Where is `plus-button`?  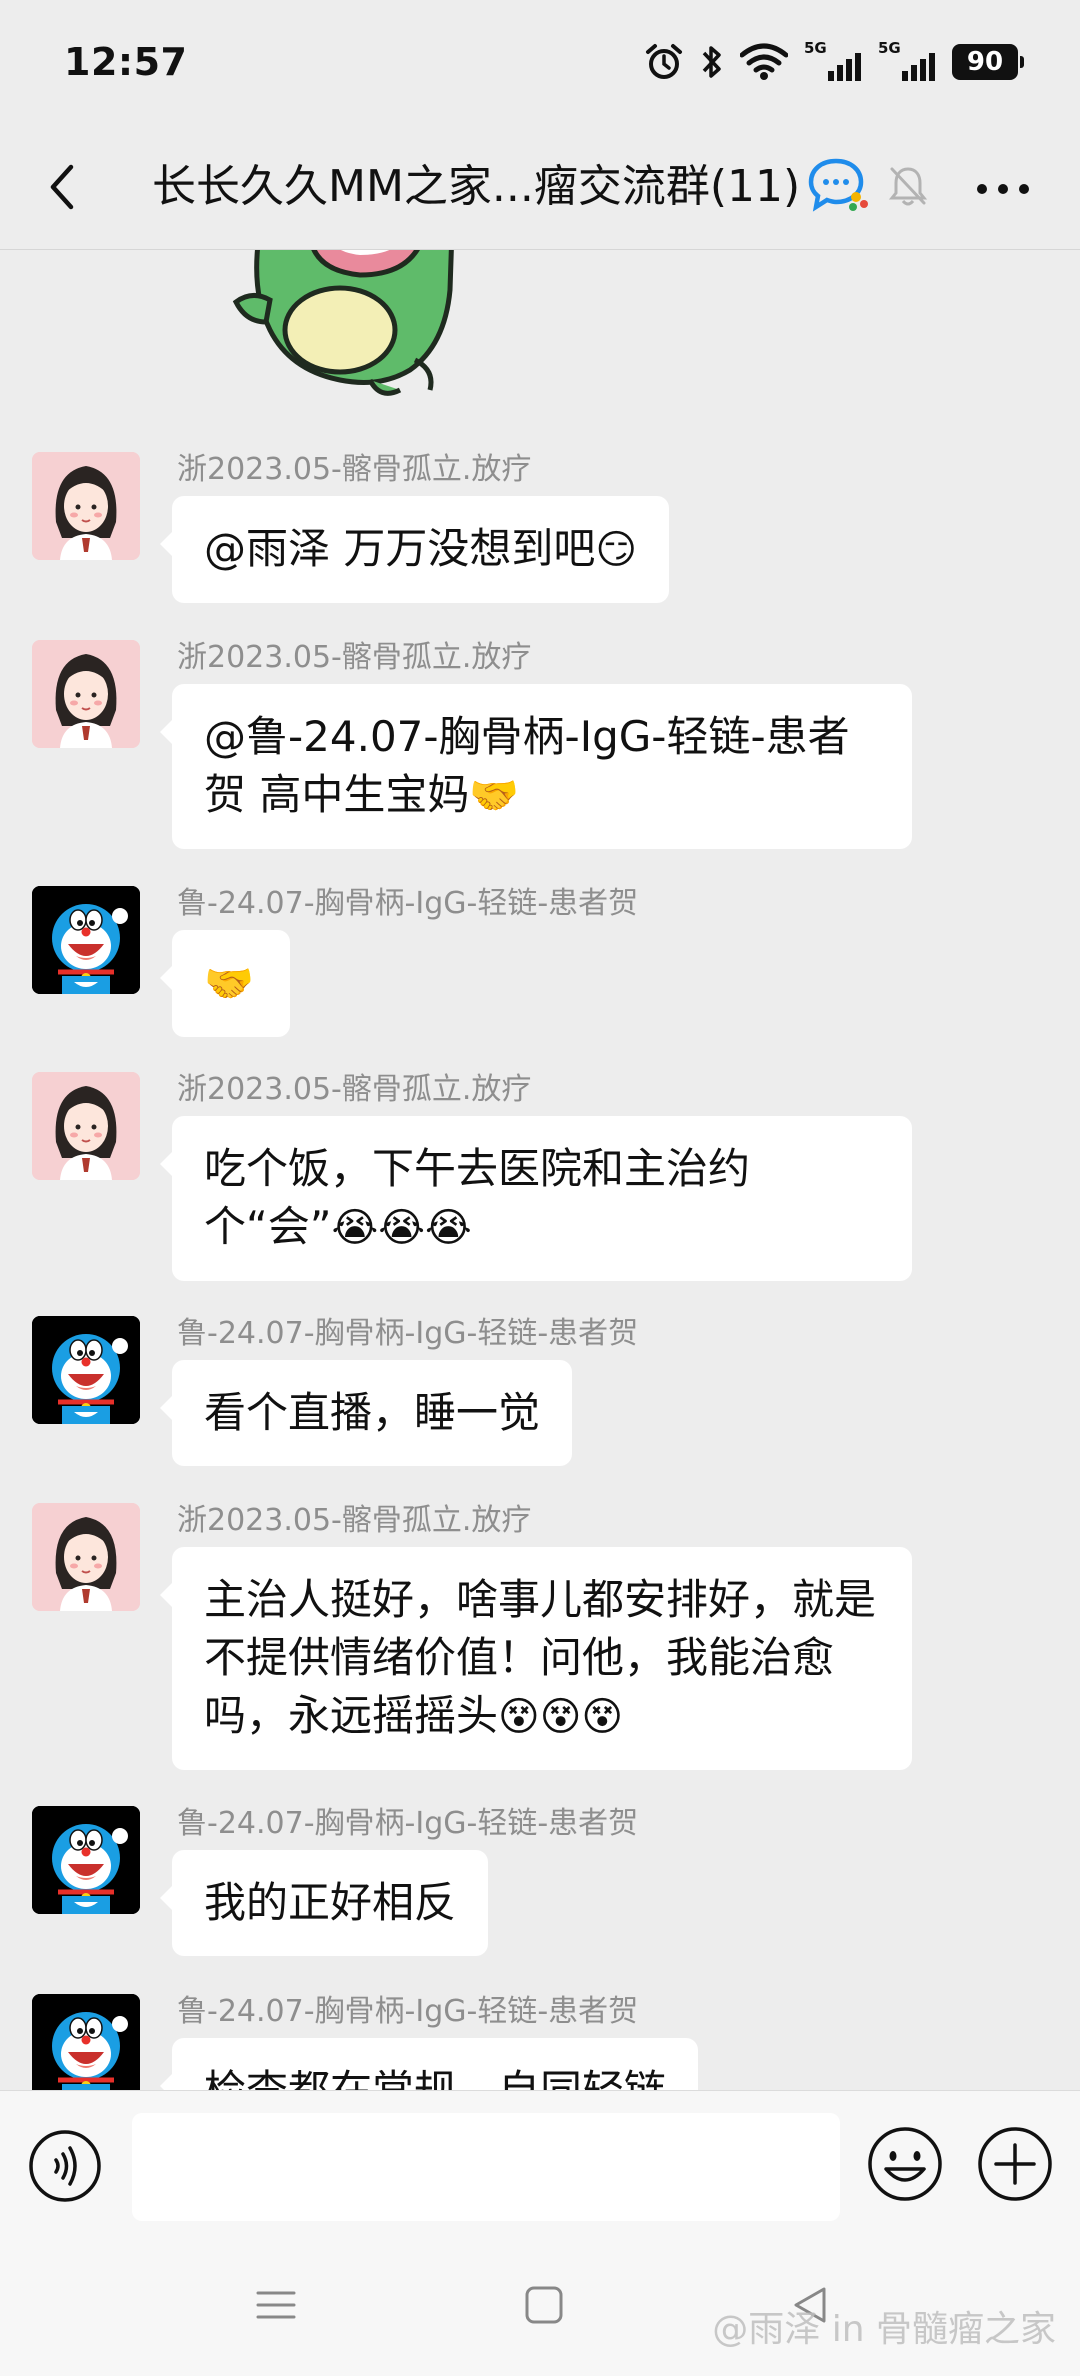
plus-button is located at coordinates (1015, 2166).